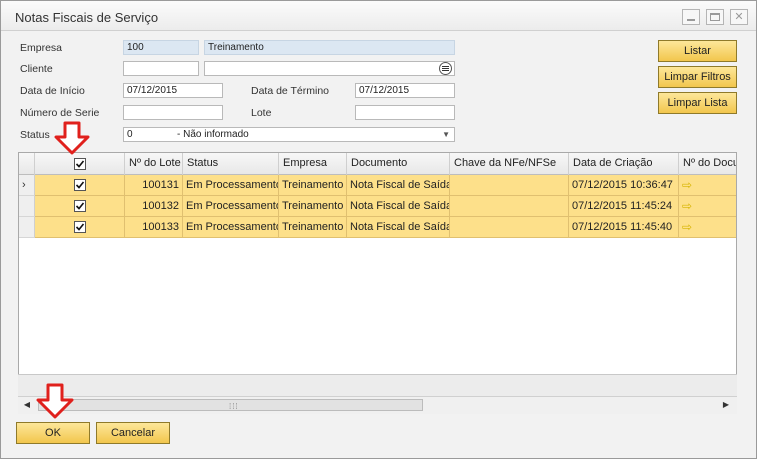 This screenshot has height=459, width=757. Describe the element at coordinates (398, 164) in the screenshot. I see `column-header-documento: Documento` at that location.